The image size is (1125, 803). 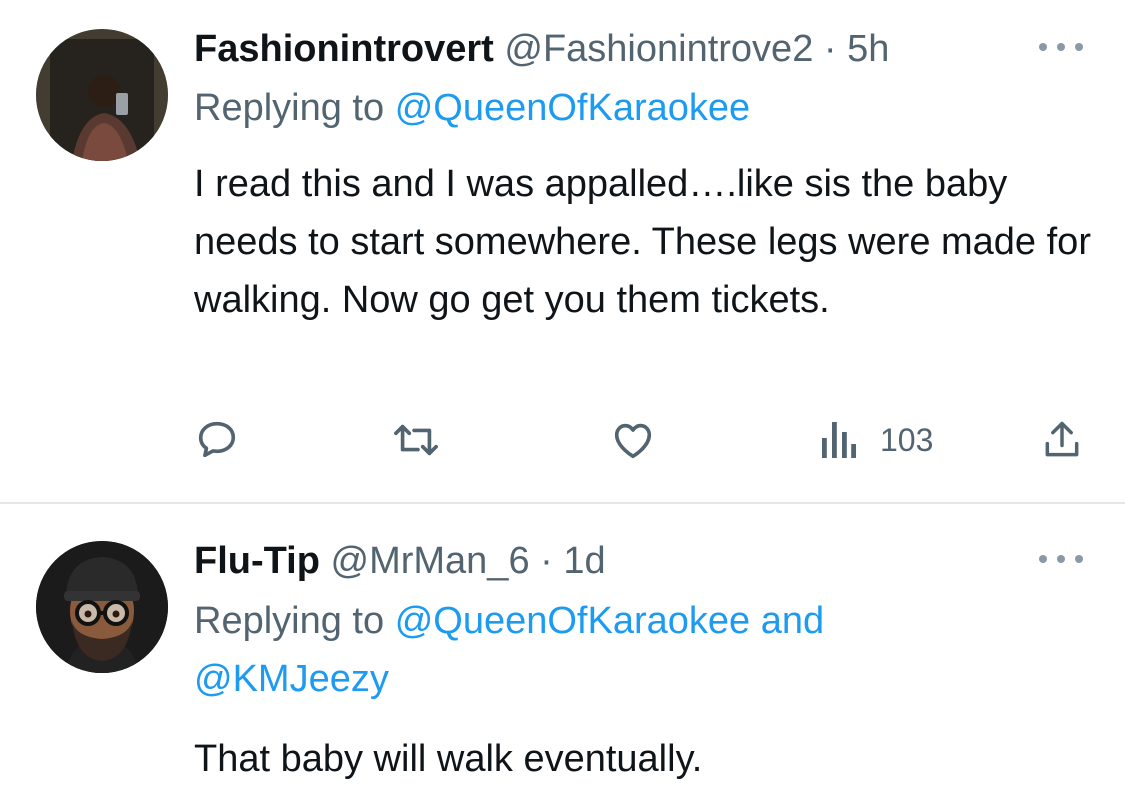 I want to click on tweet-header: Flu-Tip @MrMan_6 · 1d, so click(x=400, y=561).